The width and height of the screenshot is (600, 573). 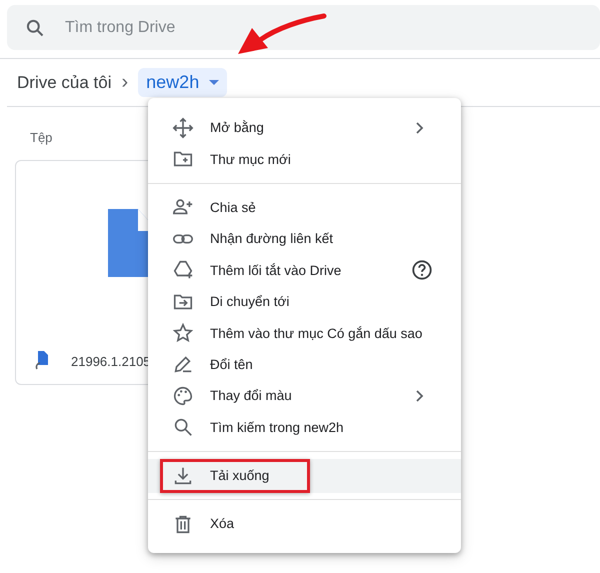 I want to click on search-field: Tìm trong Drive, so click(x=215, y=28).